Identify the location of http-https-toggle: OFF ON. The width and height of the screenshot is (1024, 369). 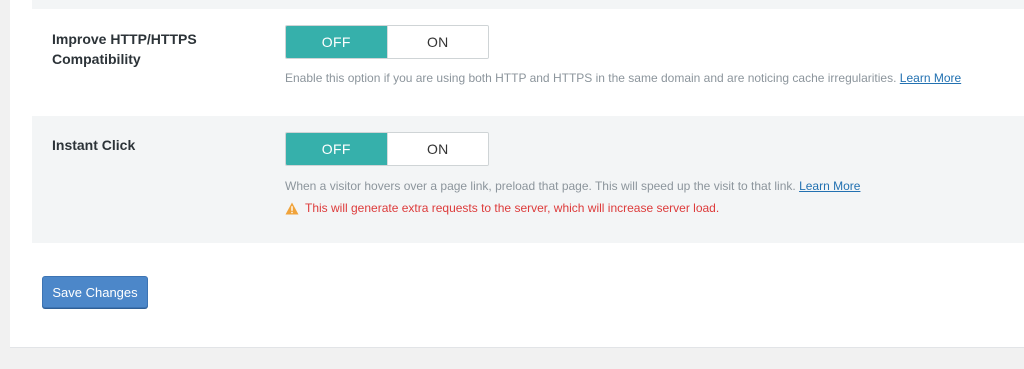
(387, 42).